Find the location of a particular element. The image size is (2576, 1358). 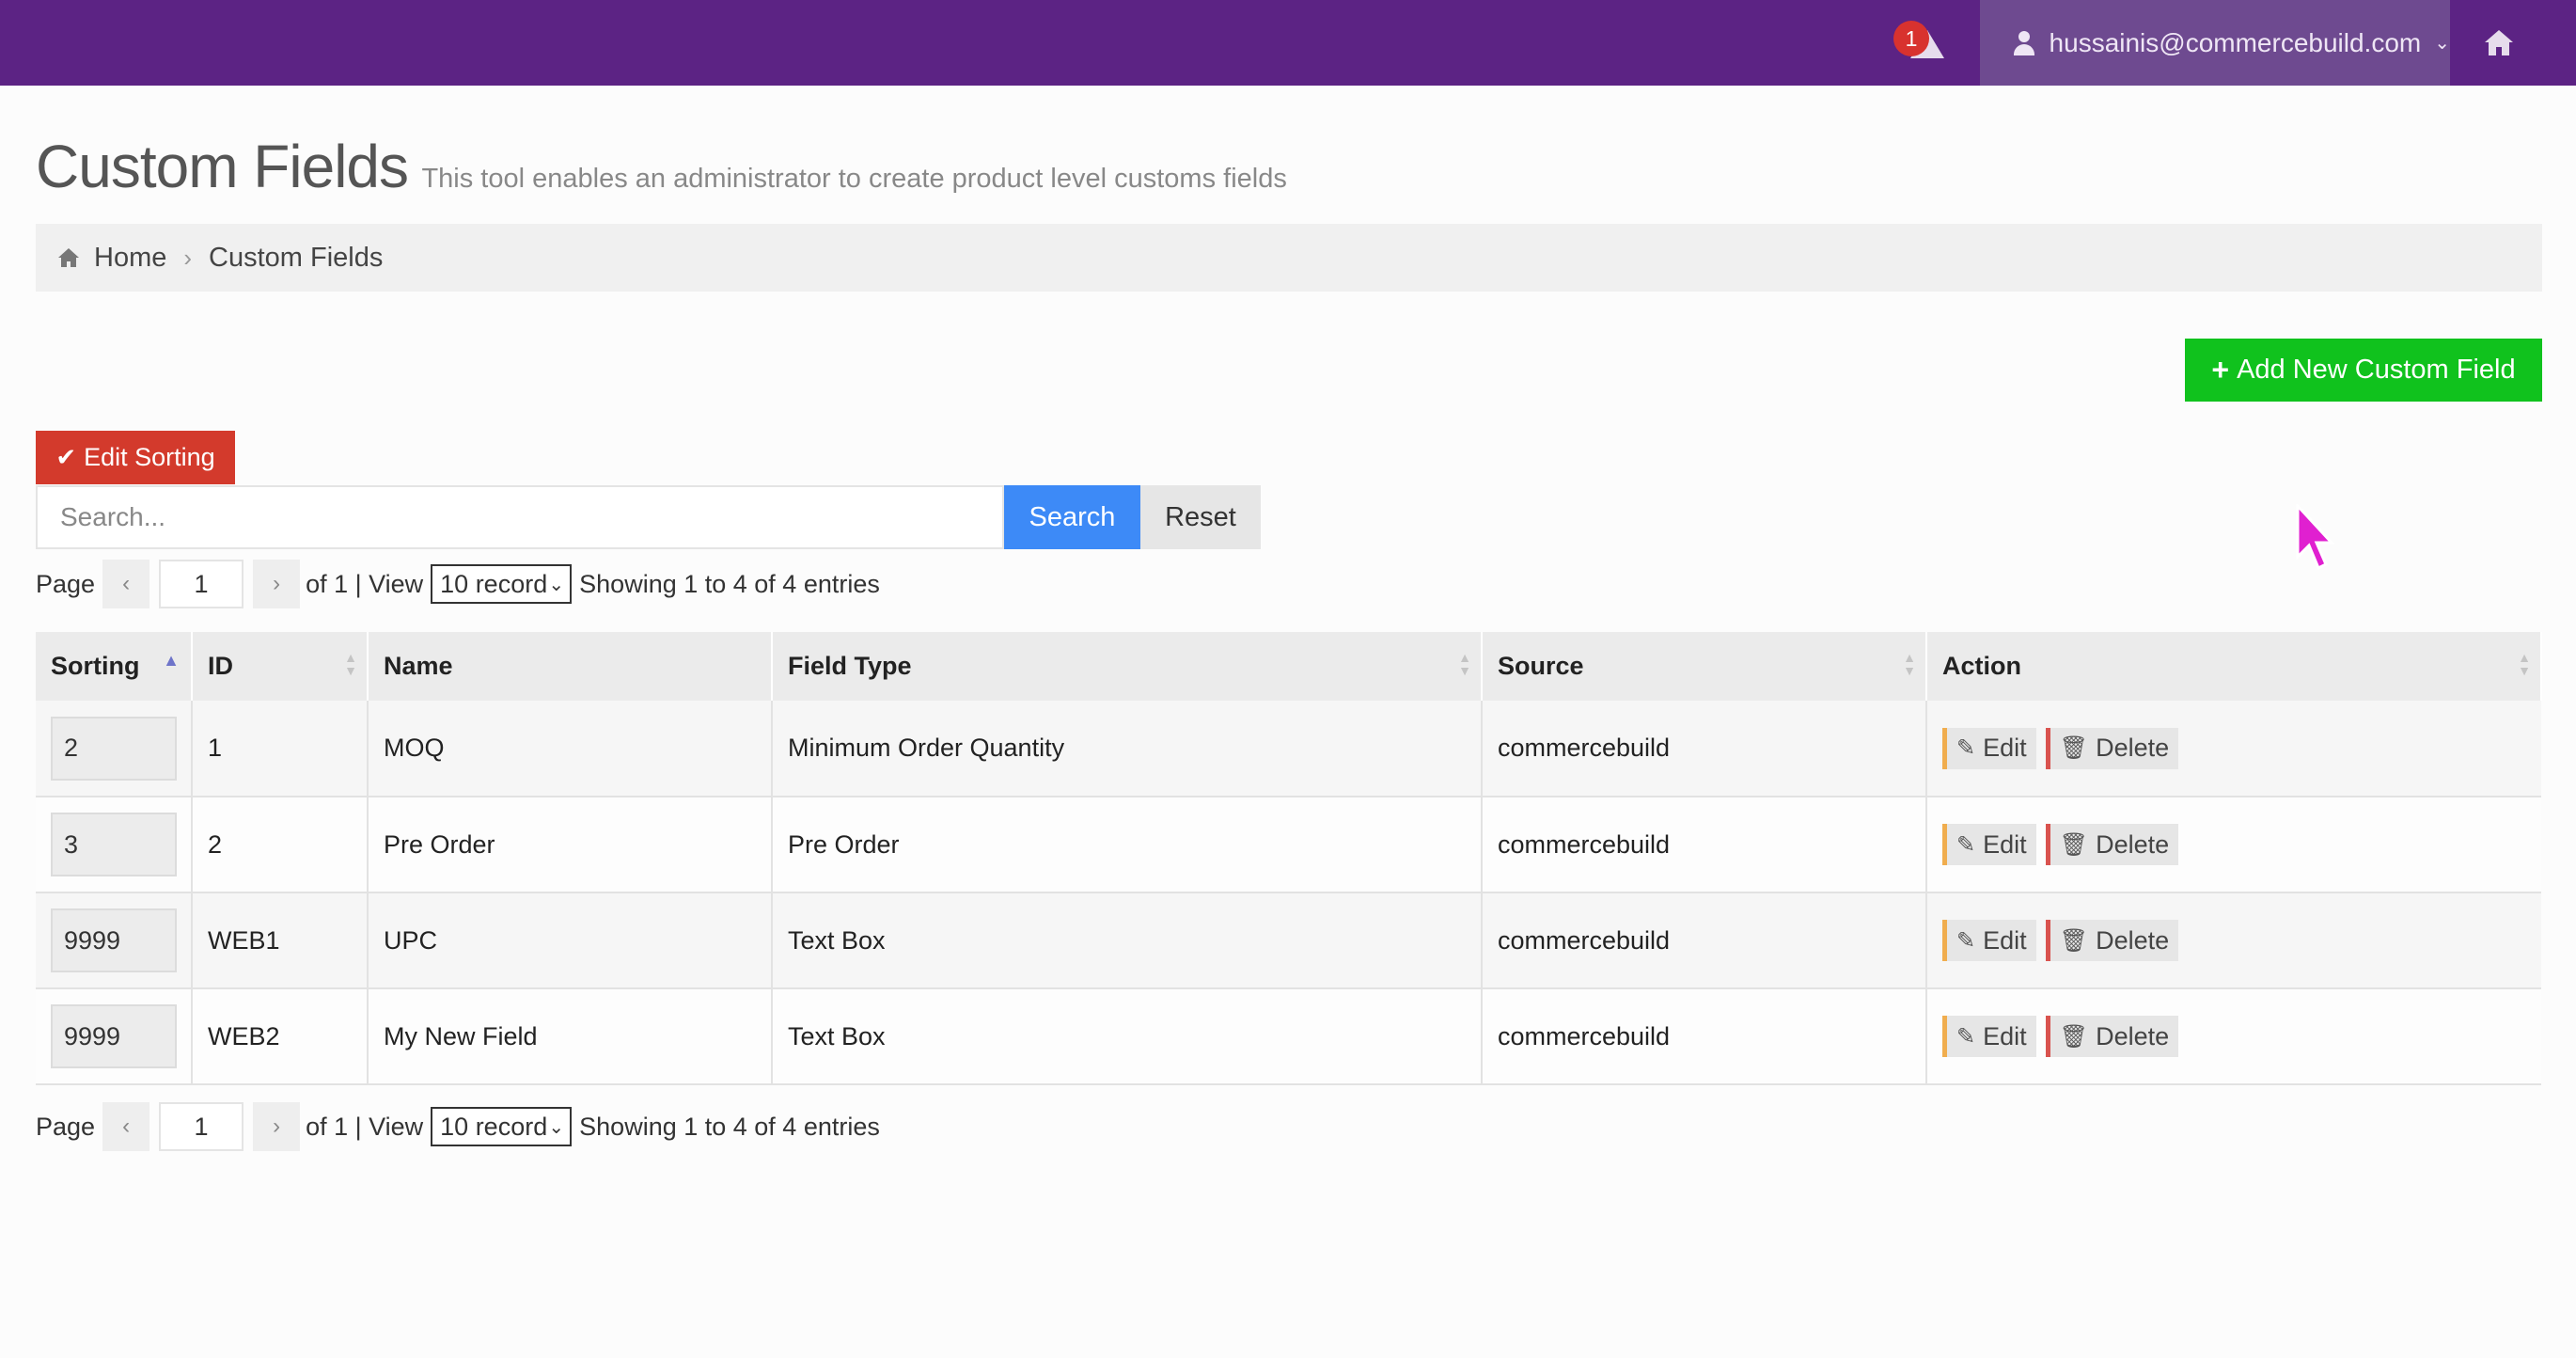

user-email: hussainis@commercebuild.com is located at coordinates (2236, 42).